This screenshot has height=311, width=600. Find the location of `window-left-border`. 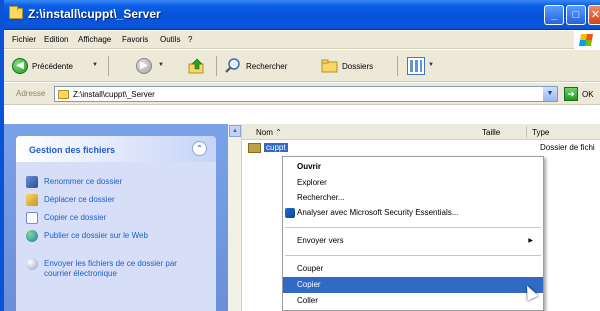

window-left-border is located at coordinates (2, 155).